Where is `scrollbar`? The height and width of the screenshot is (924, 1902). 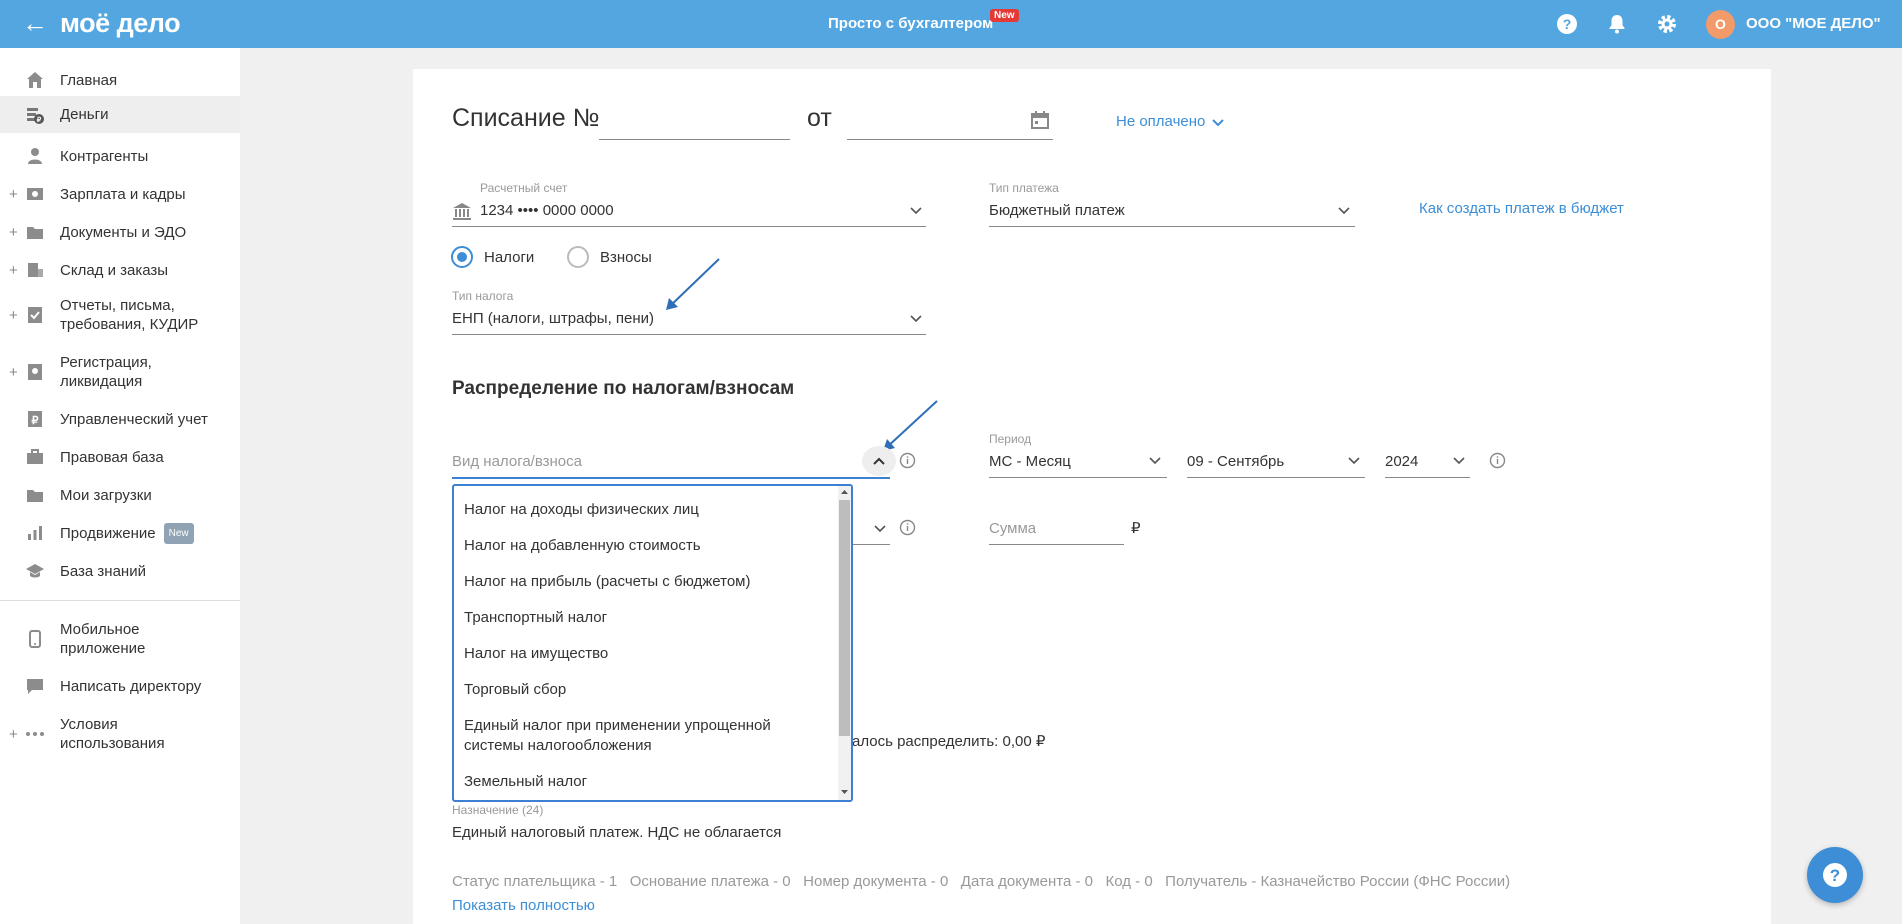
scrollbar is located at coordinates (844, 643).